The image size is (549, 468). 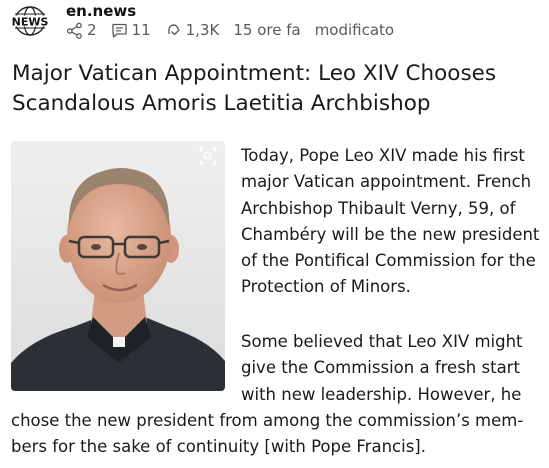 What do you see at coordinates (388, 261) in the screenshot?
I see `paragraph-line: of the Pontifical Commission for the` at bounding box center [388, 261].